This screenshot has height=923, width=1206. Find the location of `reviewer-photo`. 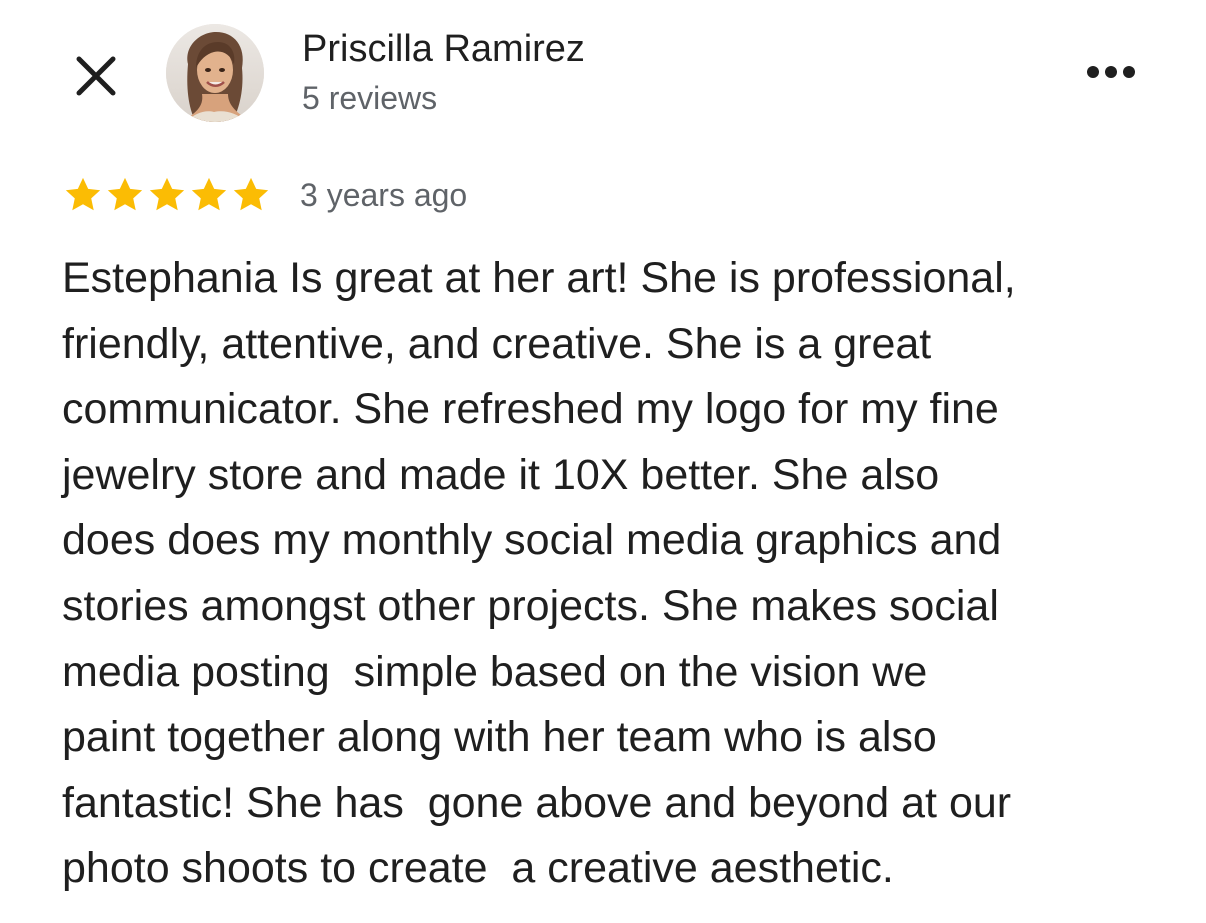

reviewer-photo is located at coordinates (215, 73).